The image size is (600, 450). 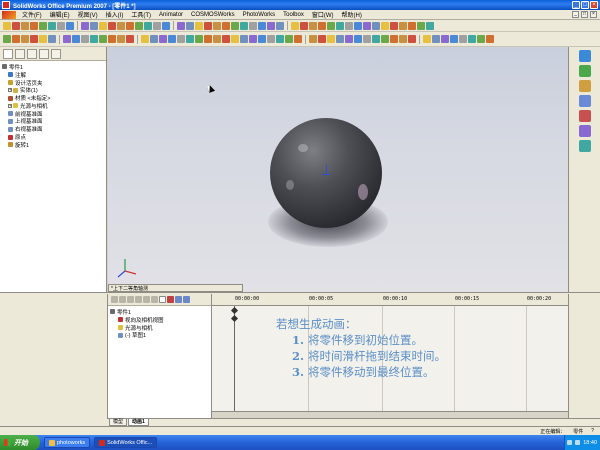 What do you see at coordinates (8, 53) in the screenshot?
I see `feature-tree-tab` at bounding box center [8, 53].